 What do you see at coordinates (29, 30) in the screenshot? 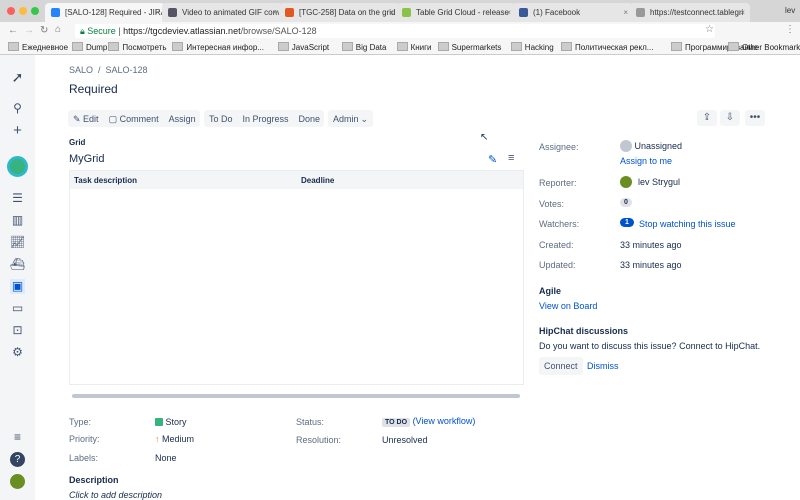
I see `forward-icon: →` at bounding box center [29, 30].